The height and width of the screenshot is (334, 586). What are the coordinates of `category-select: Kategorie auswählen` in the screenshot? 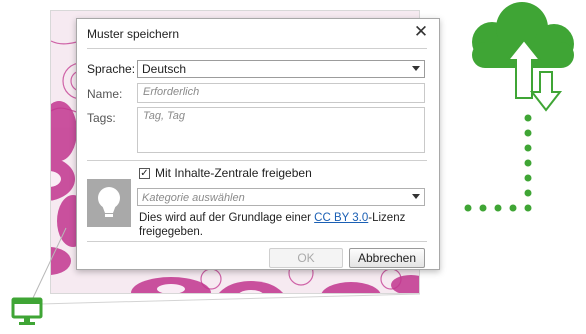 It's located at (281, 197).